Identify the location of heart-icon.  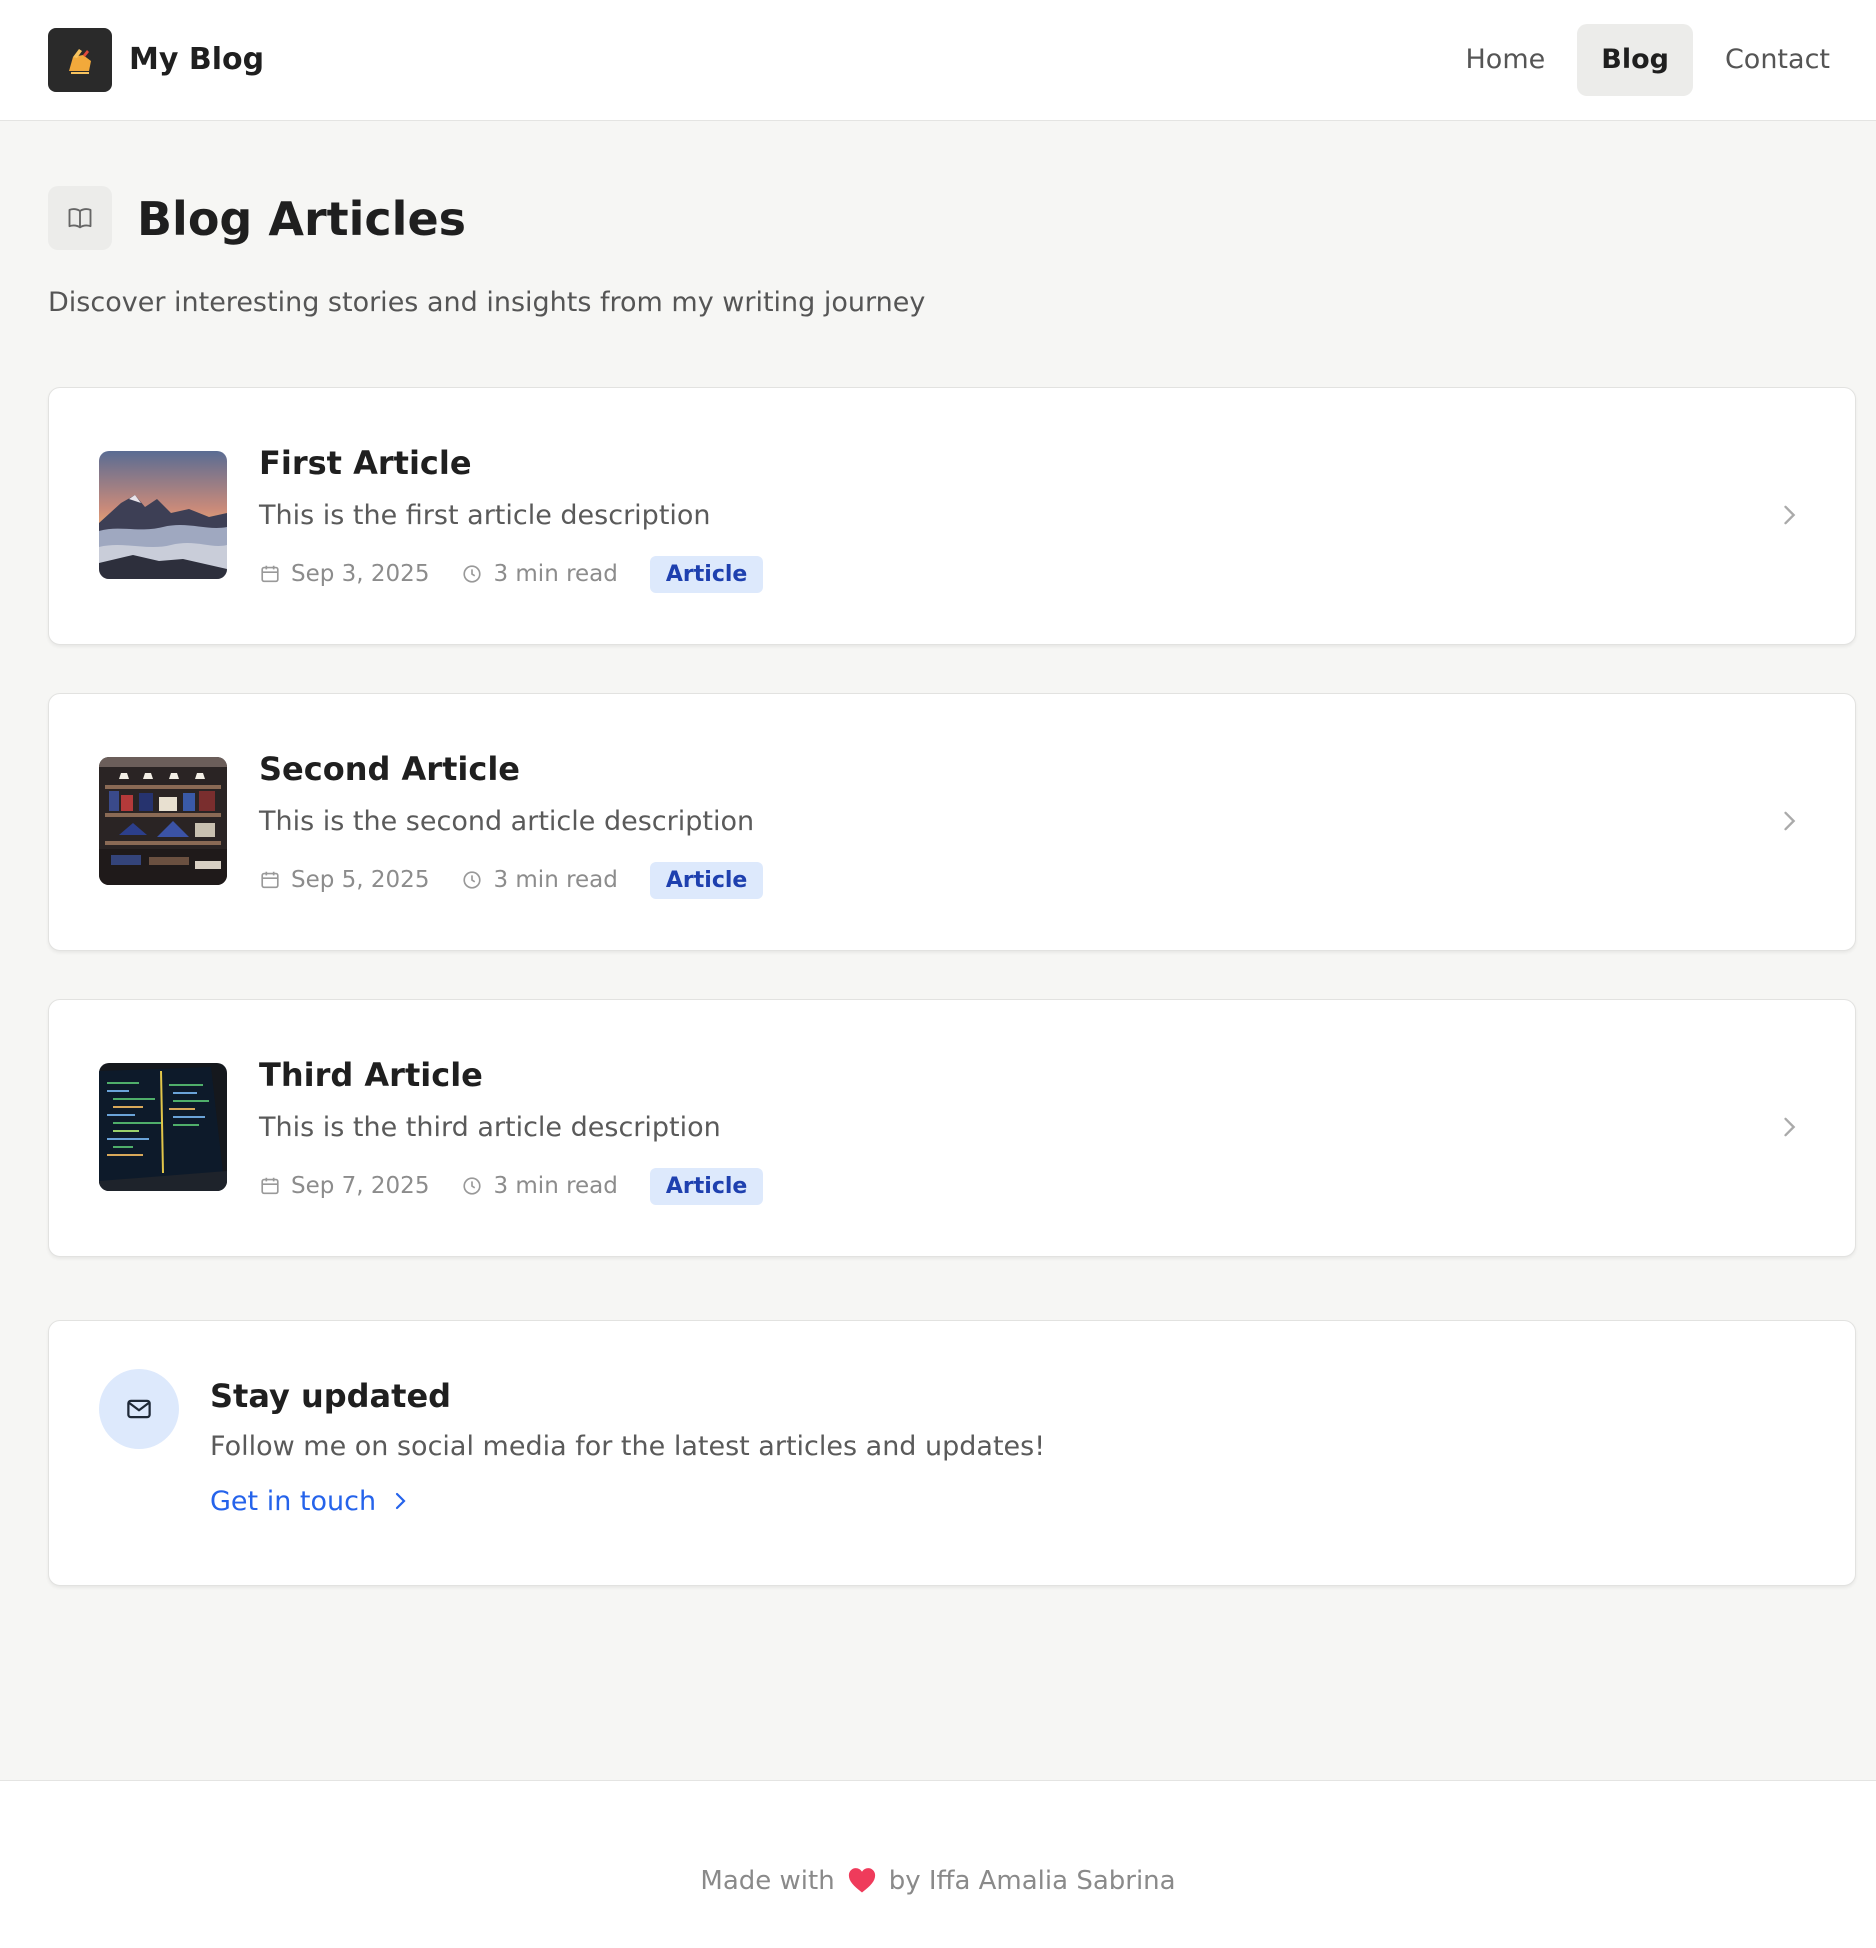
(861, 1880).